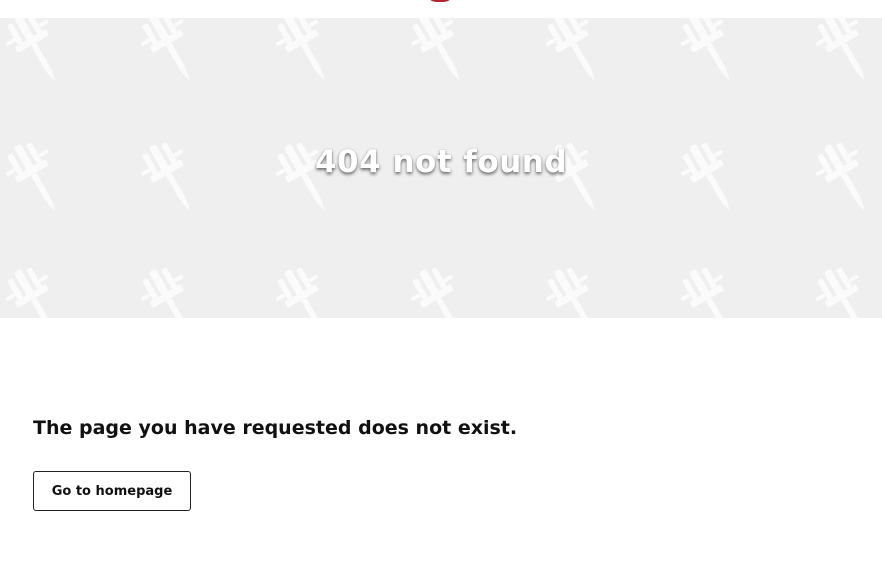 The image size is (882, 587). What do you see at coordinates (440, 1) in the screenshot?
I see `brand-logo-icon` at bounding box center [440, 1].